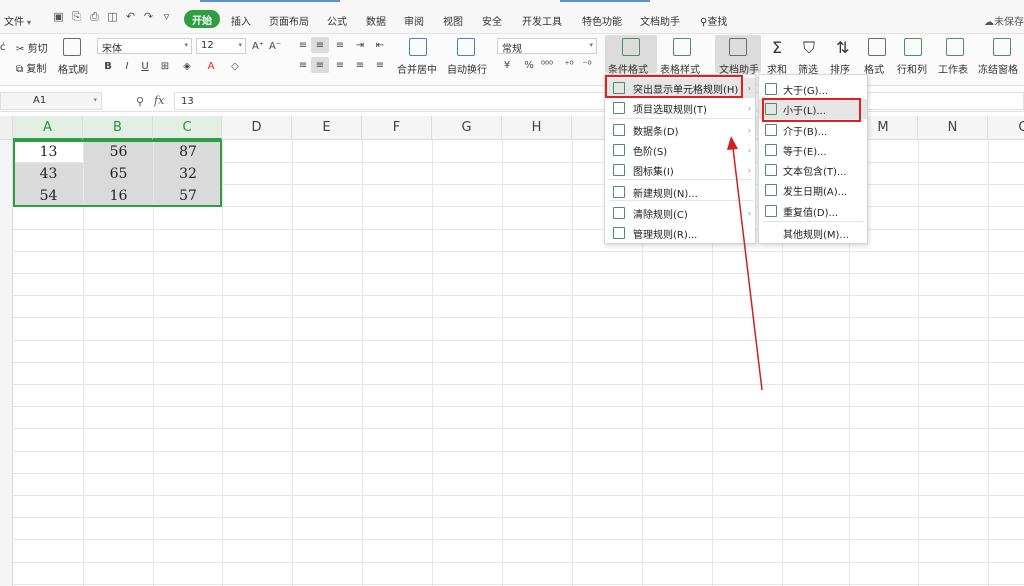 Image resolution: width=1024 pixels, height=586 pixels. I want to click on outdent-icon: ⇤, so click(380, 45).